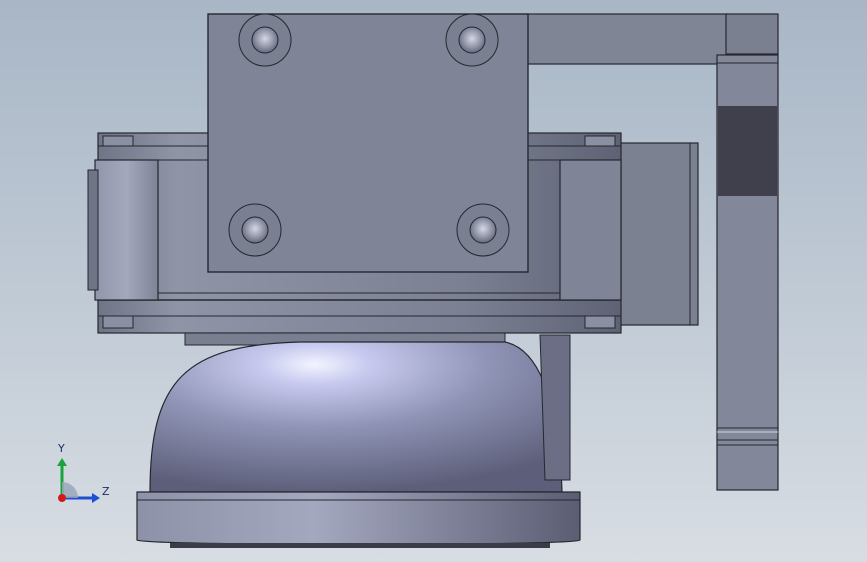 The width and height of the screenshot is (867, 562). I want to click on coordinate-triad: Y Z, so click(80, 478).